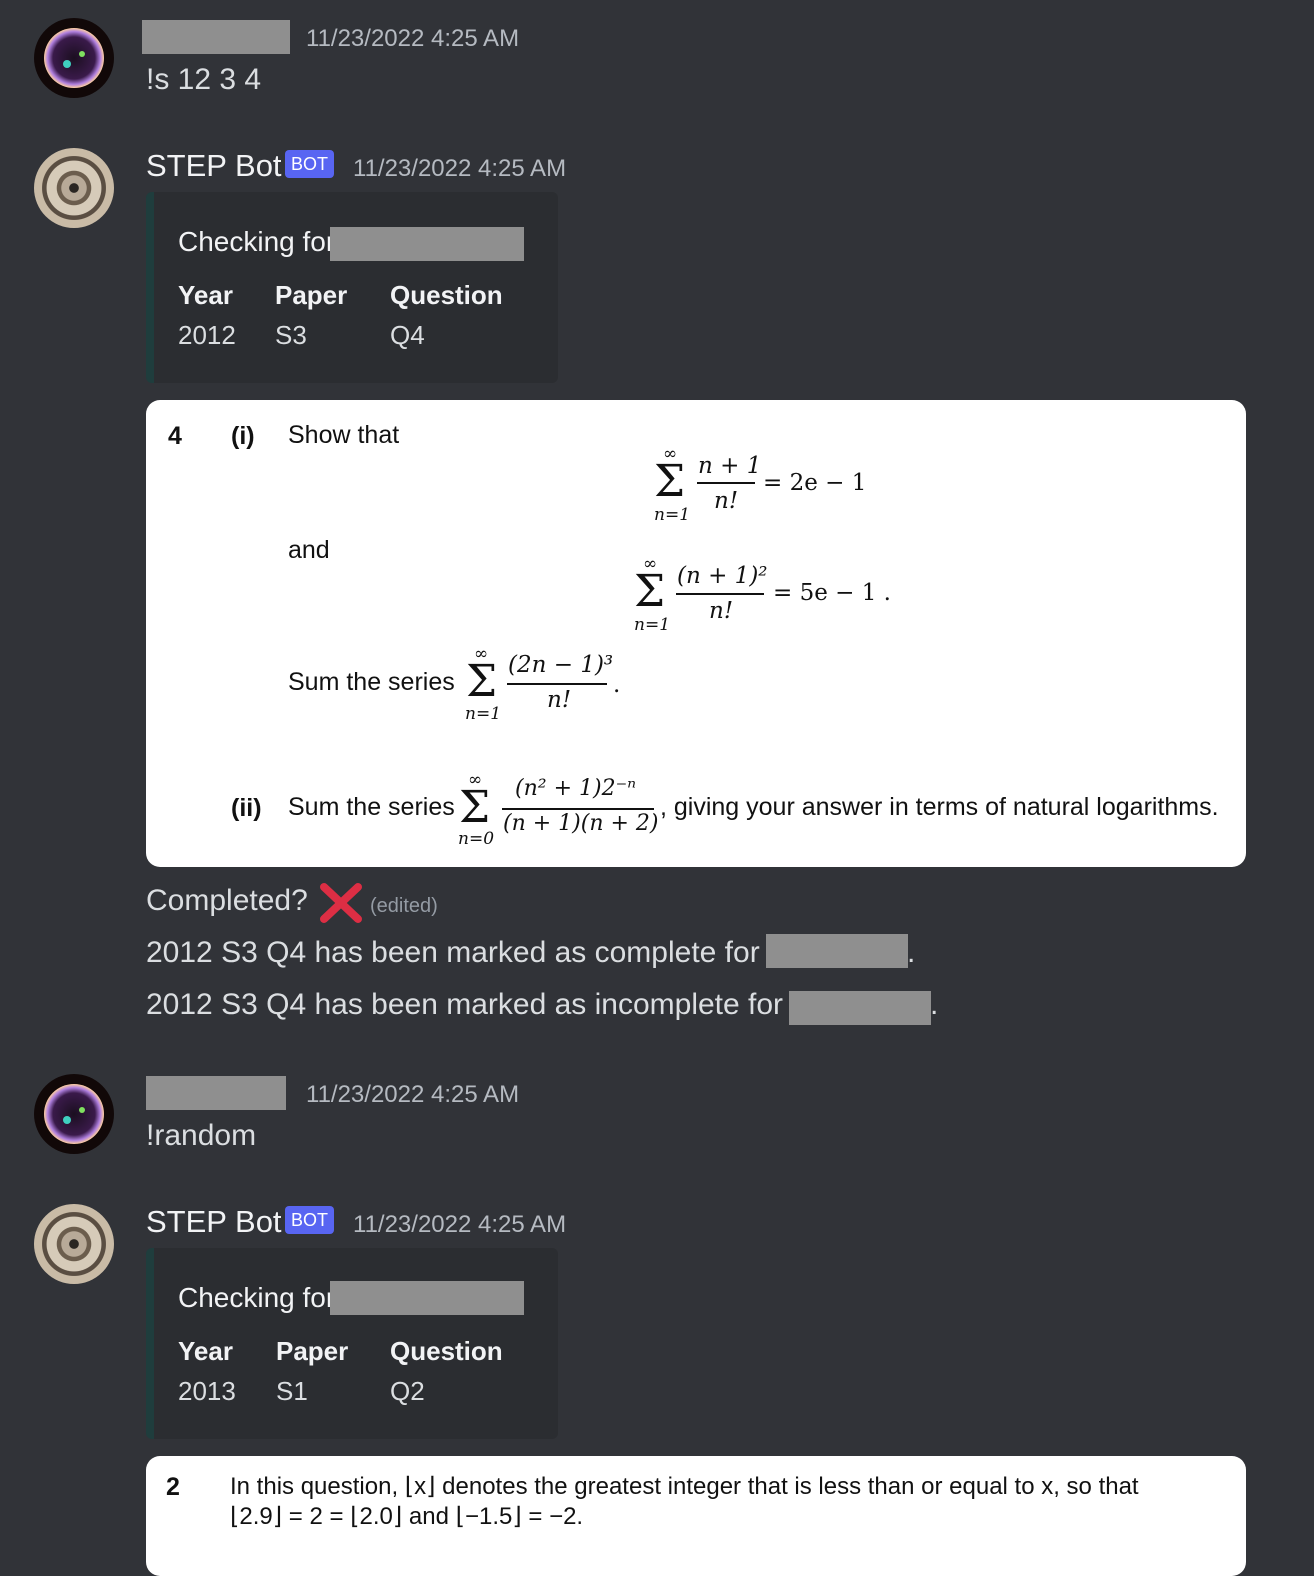 The height and width of the screenshot is (1576, 1314). I want to click on completed-text: Completed?, so click(227, 900).